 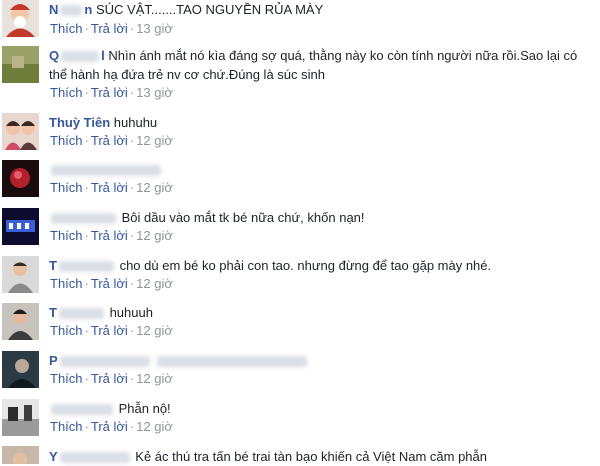 What do you see at coordinates (300, 374) in the screenshot?
I see `comment-item: P Thích · Trả lời · 12 giờ` at bounding box center [300, 374].